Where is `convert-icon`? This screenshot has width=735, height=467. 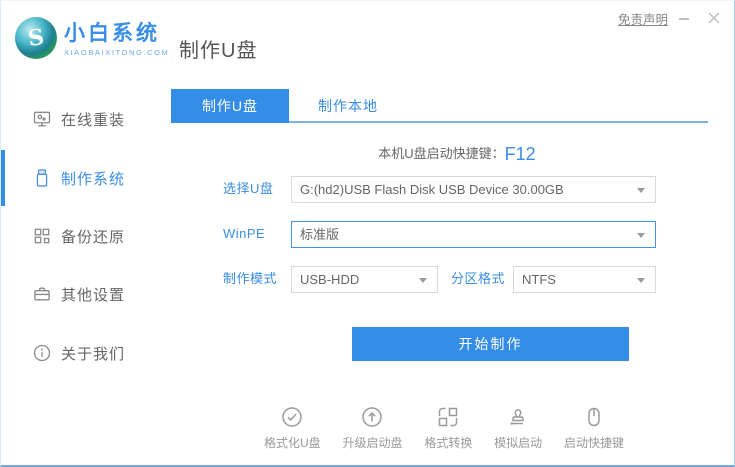 convert-icon is located at coordinates (448, 417).